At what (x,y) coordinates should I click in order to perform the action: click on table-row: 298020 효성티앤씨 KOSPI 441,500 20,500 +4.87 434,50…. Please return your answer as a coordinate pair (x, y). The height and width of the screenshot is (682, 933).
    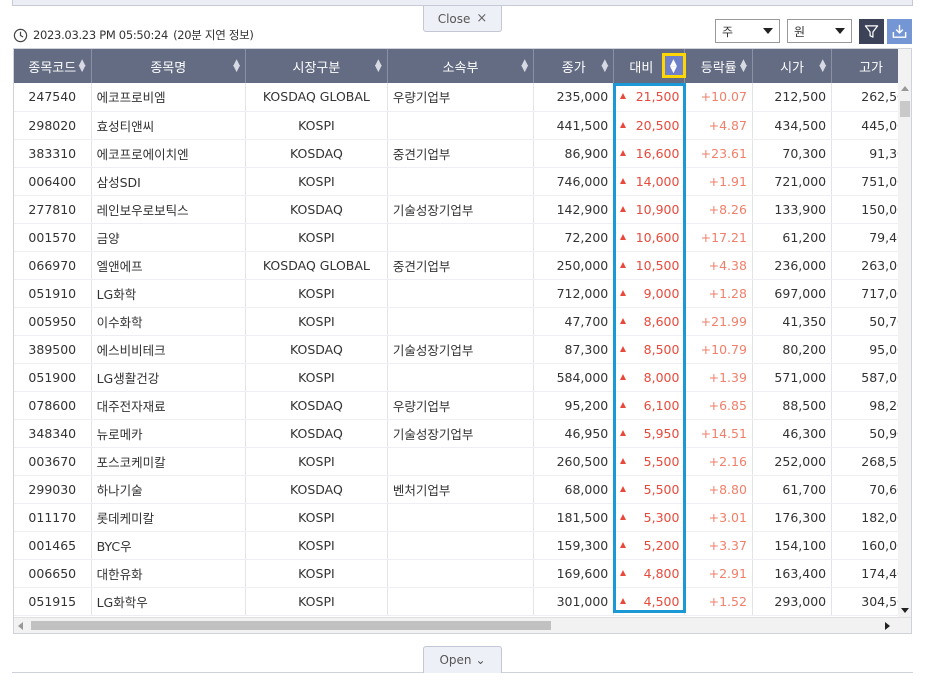
    Looking at the image, I should click on (462, 125).